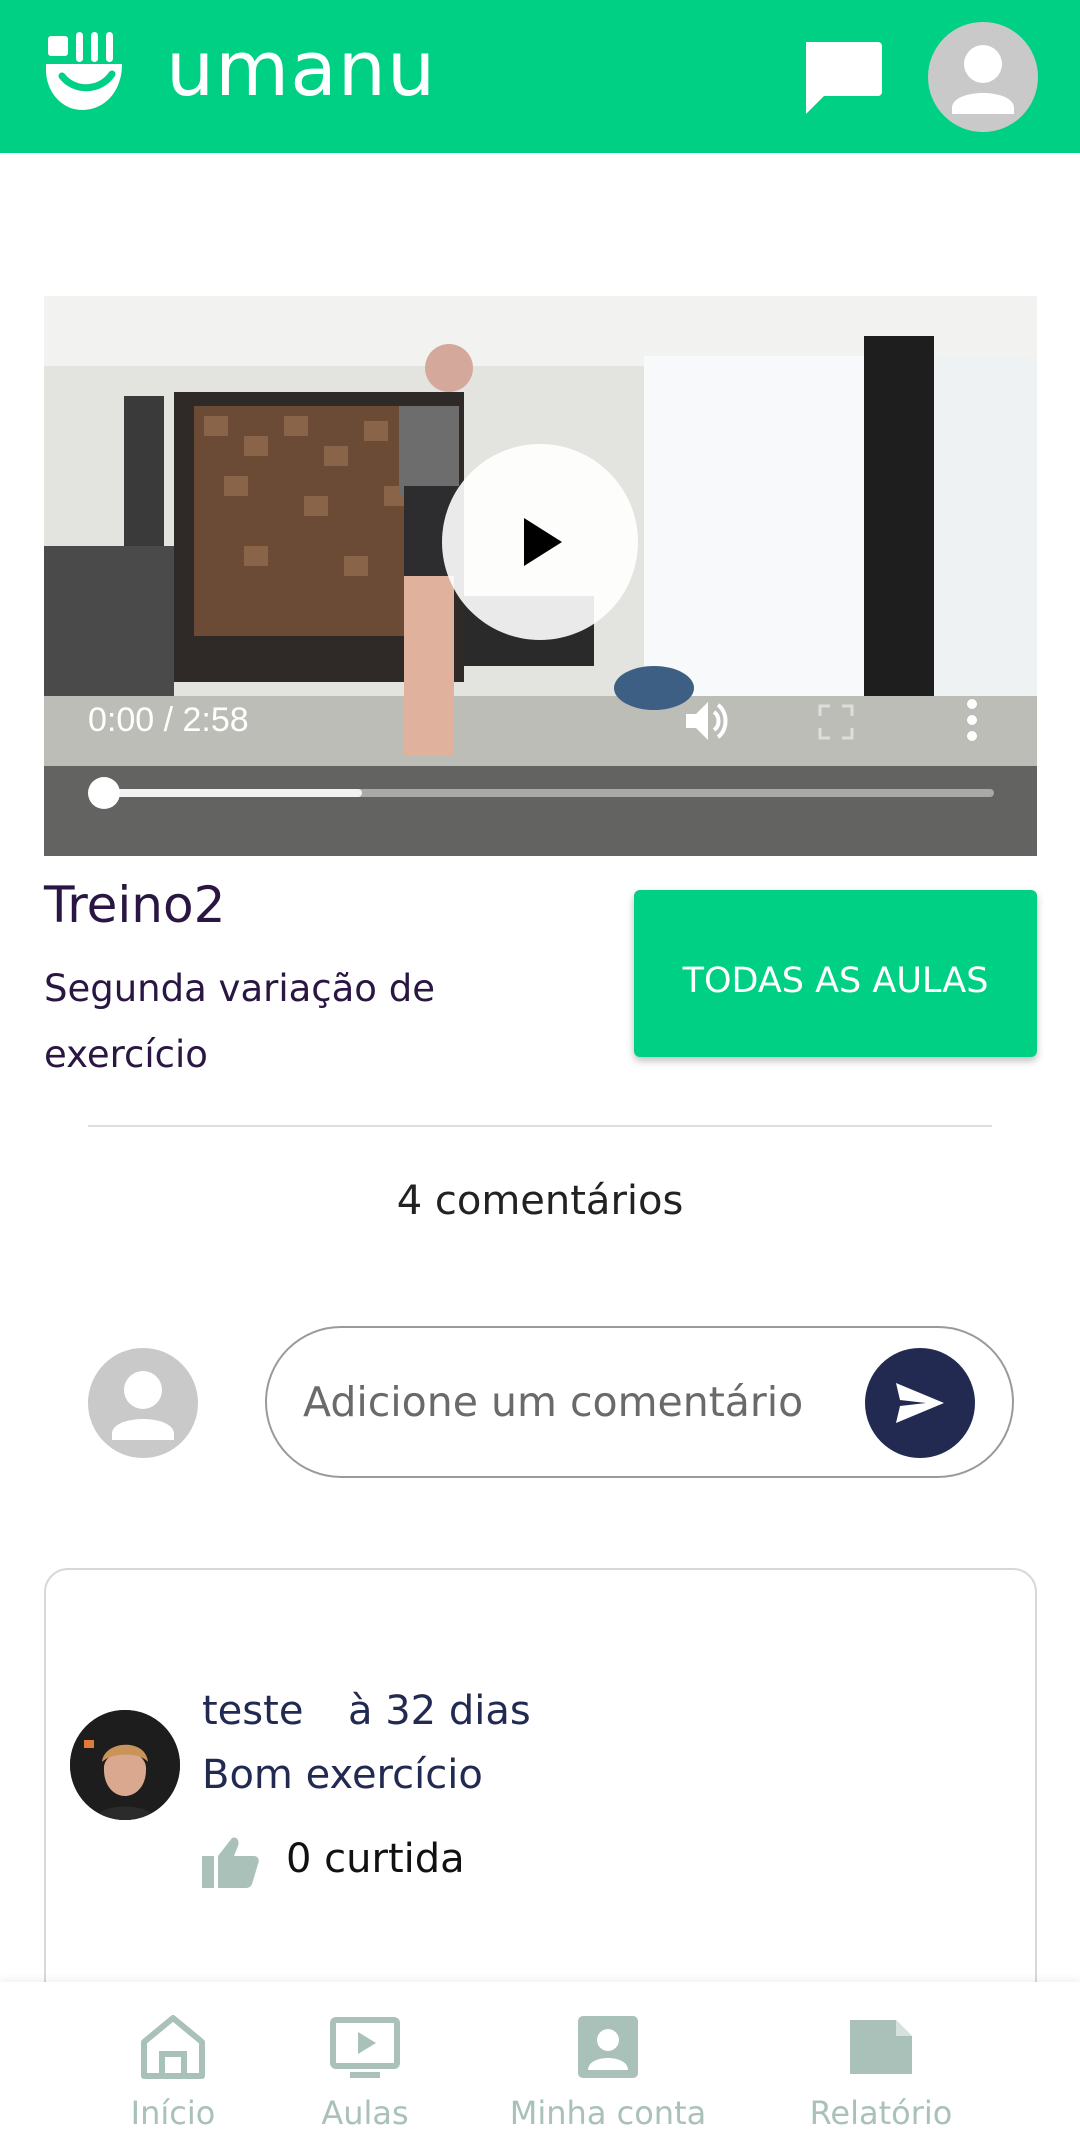 This screenshot has height=2150, width=1080. What do you see at coordinates (239, 1021) in the screenshot?
I see `lesson-subtitle: Segunda variação de exercício` at bounding box center [239, 1021].